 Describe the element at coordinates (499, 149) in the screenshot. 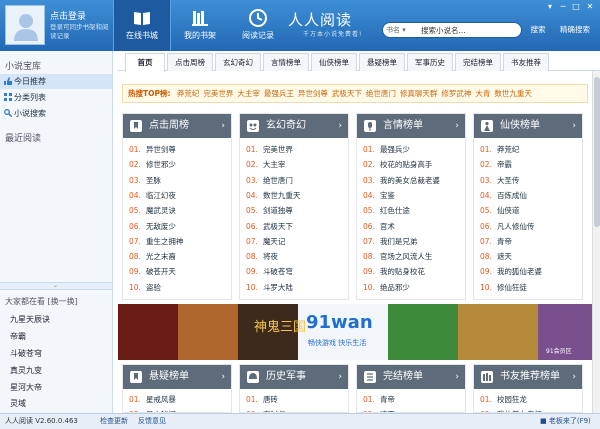

I see `rank-list-item: 01. 莽荒纪` at that location.